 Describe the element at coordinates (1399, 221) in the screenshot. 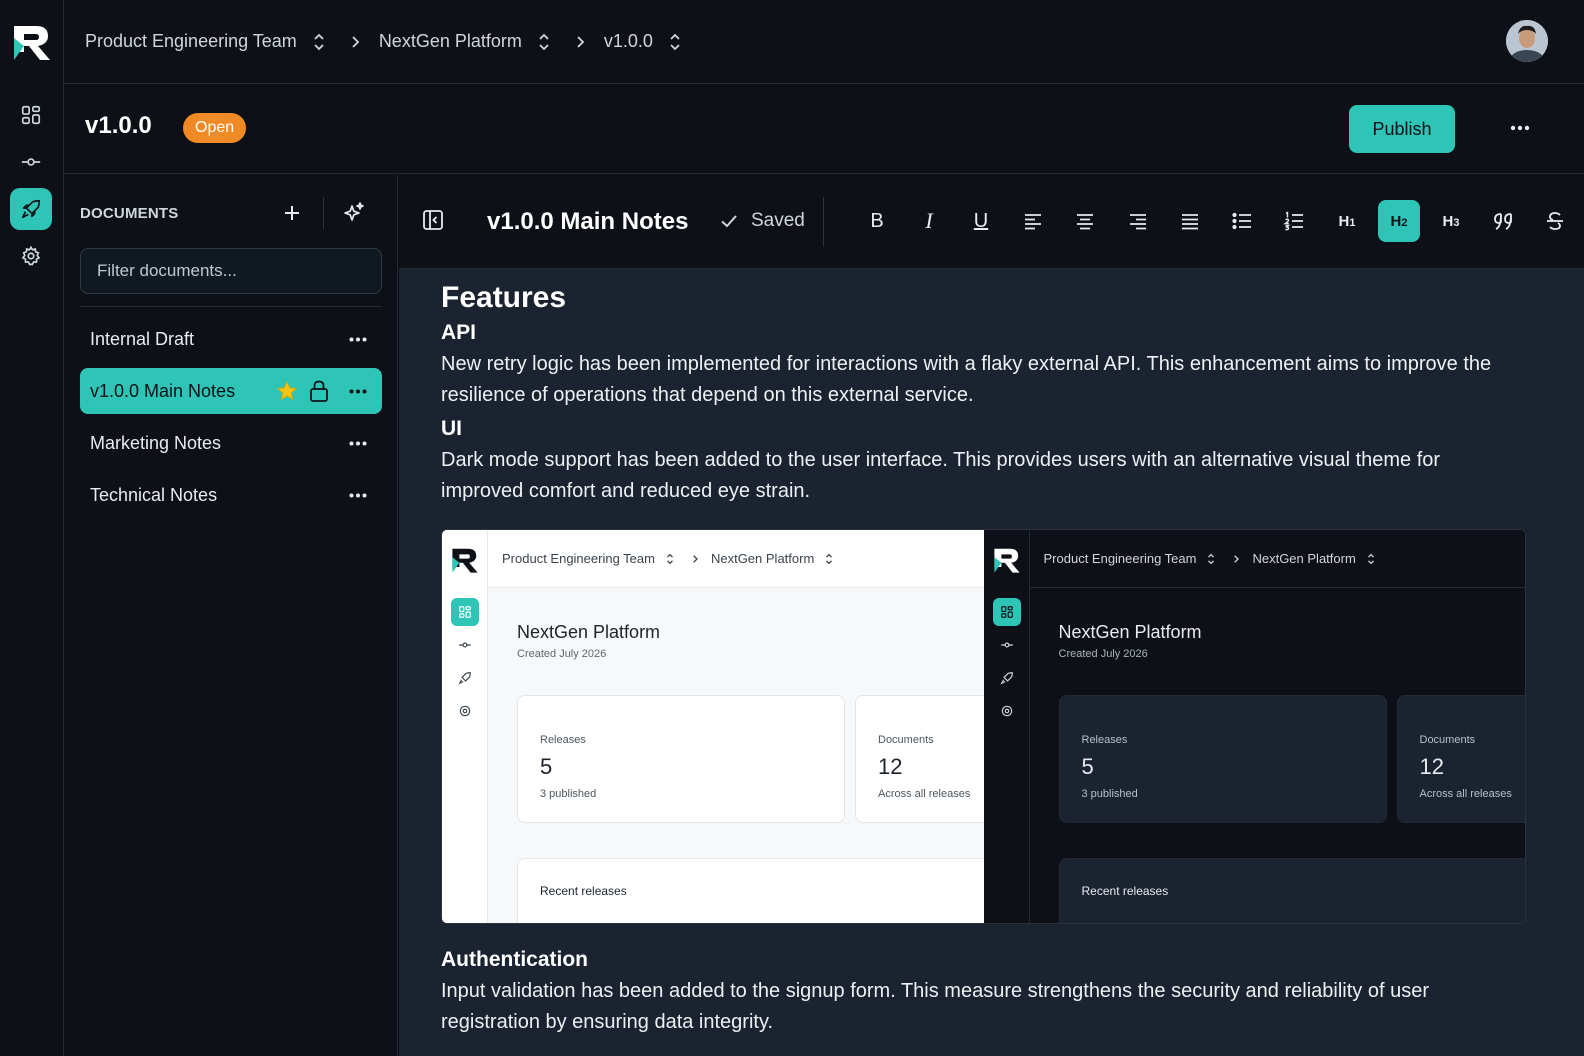

I see `heading-2-button: H2` at that location.